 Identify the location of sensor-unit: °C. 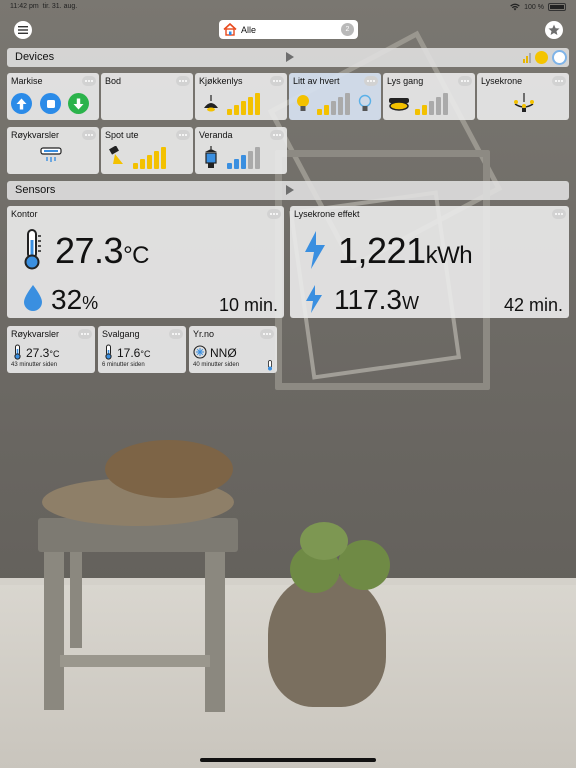
(145, 354).